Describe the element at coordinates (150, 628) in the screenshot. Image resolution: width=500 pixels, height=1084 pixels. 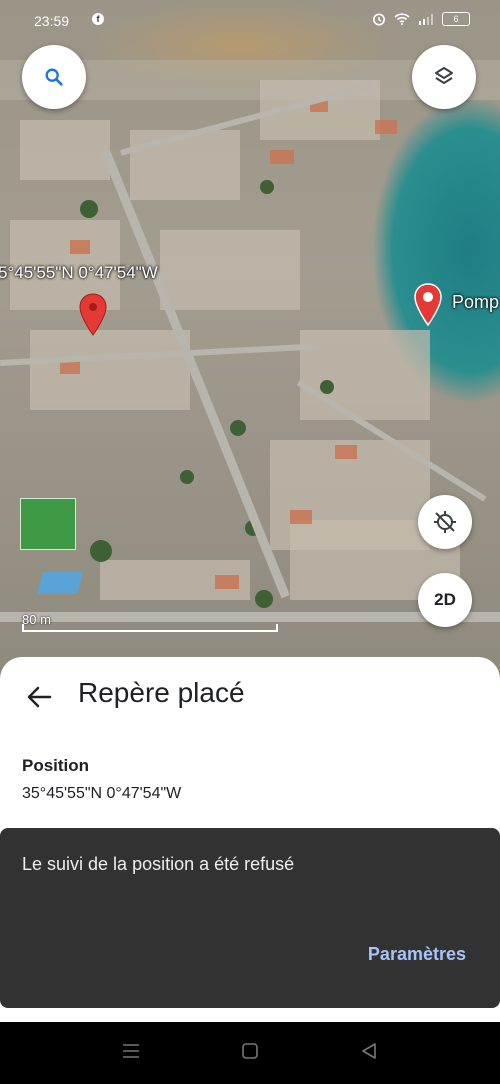
I see `scale-bar` at that location.